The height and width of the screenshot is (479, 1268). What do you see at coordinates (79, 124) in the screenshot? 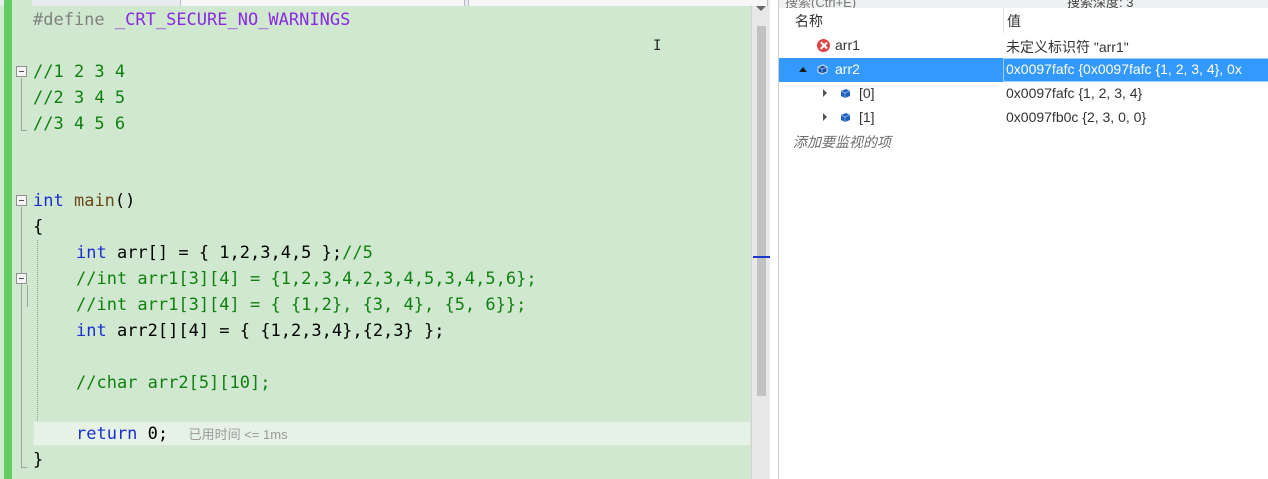
I see `code-line-comment: //3 4 5 6` at bounding box center [79, 124].